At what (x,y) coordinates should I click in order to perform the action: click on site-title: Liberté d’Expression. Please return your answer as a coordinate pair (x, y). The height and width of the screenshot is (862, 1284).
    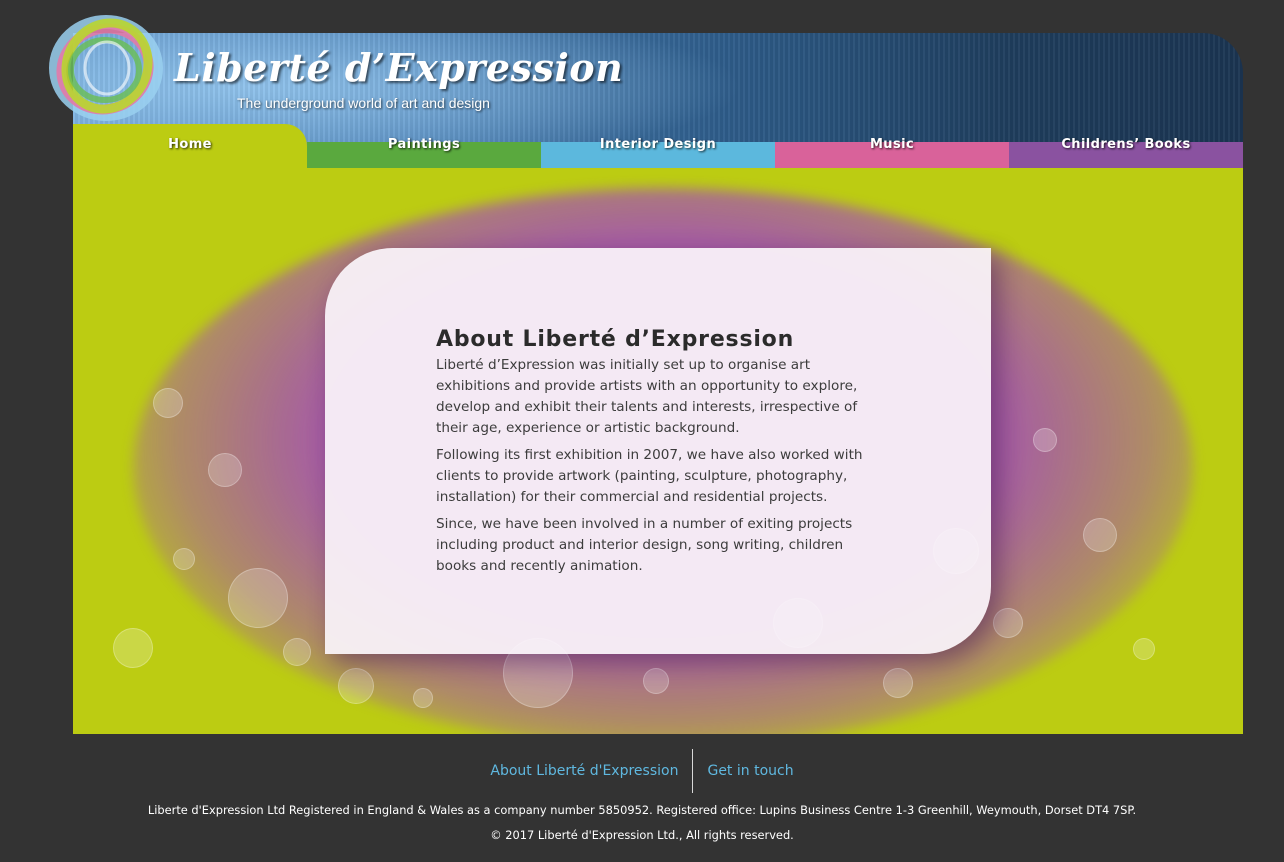
    Looking at the image, I should click on (398, 68).